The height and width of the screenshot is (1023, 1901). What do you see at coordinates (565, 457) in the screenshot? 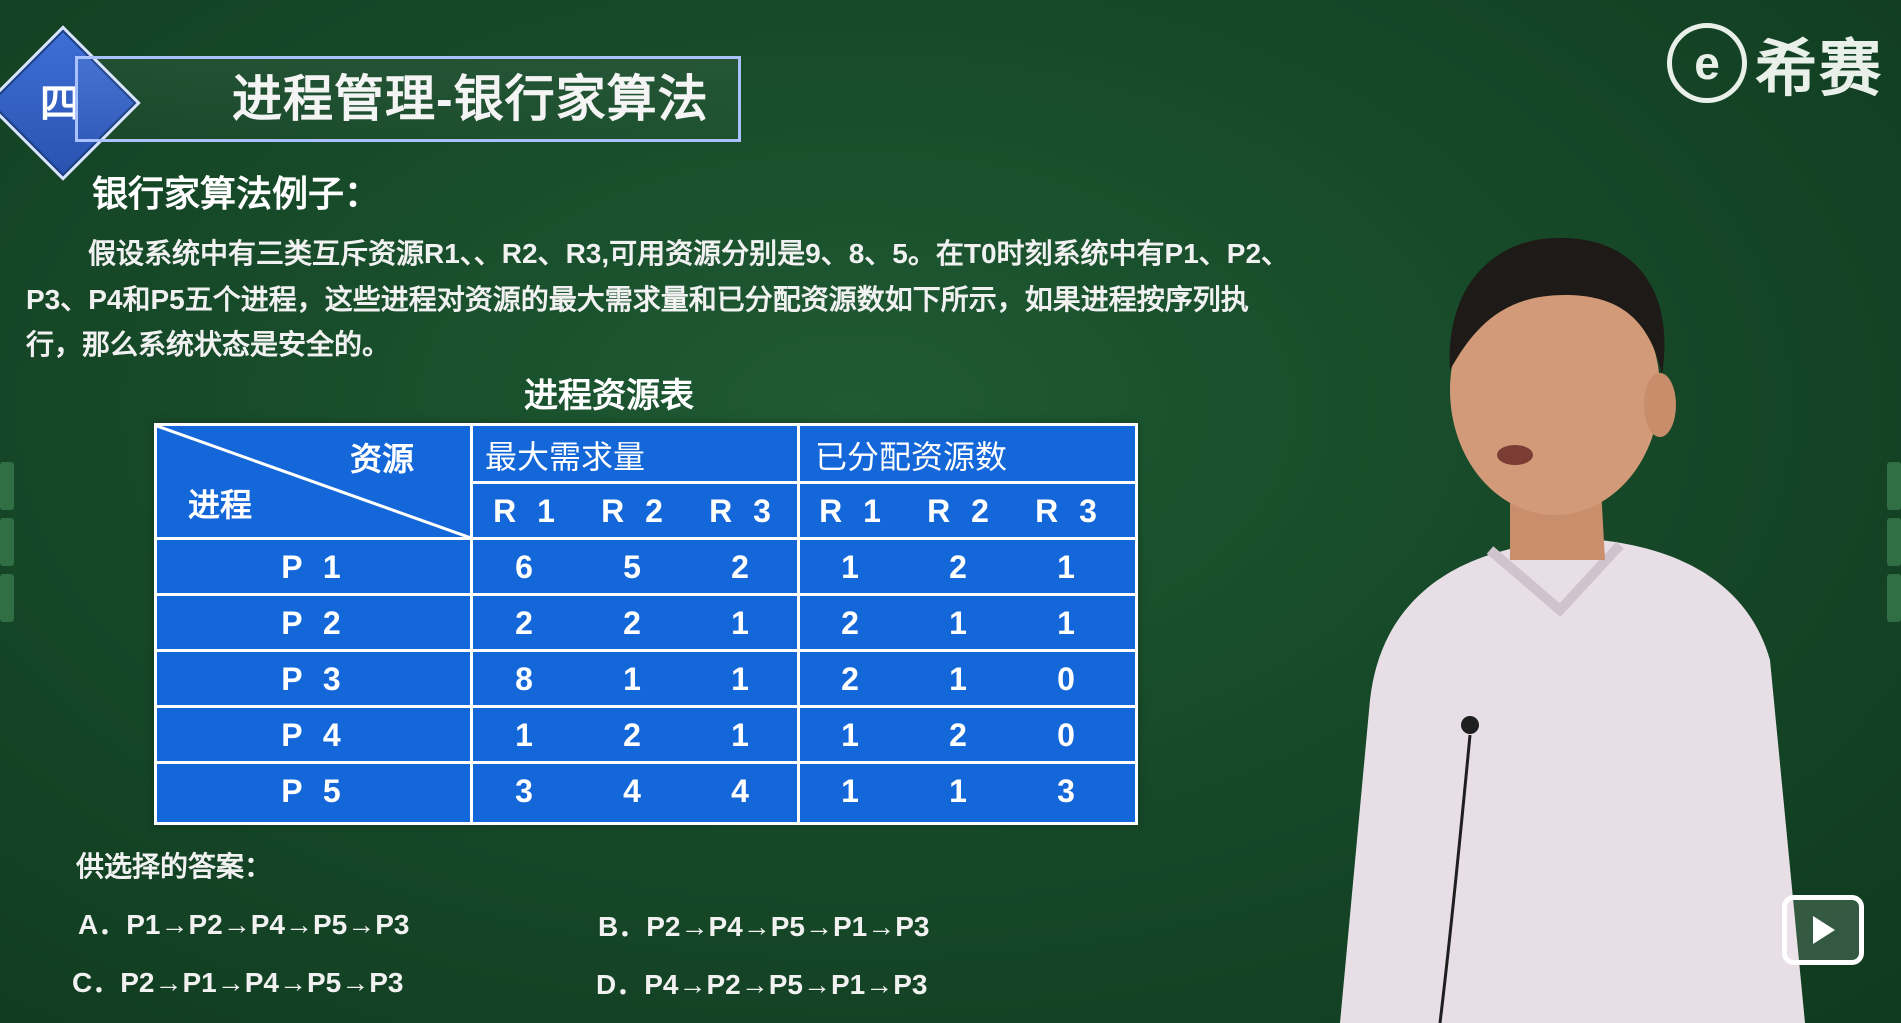
I see `group-header-max-demand: 最大需求量` at bounding box center [565, 457].